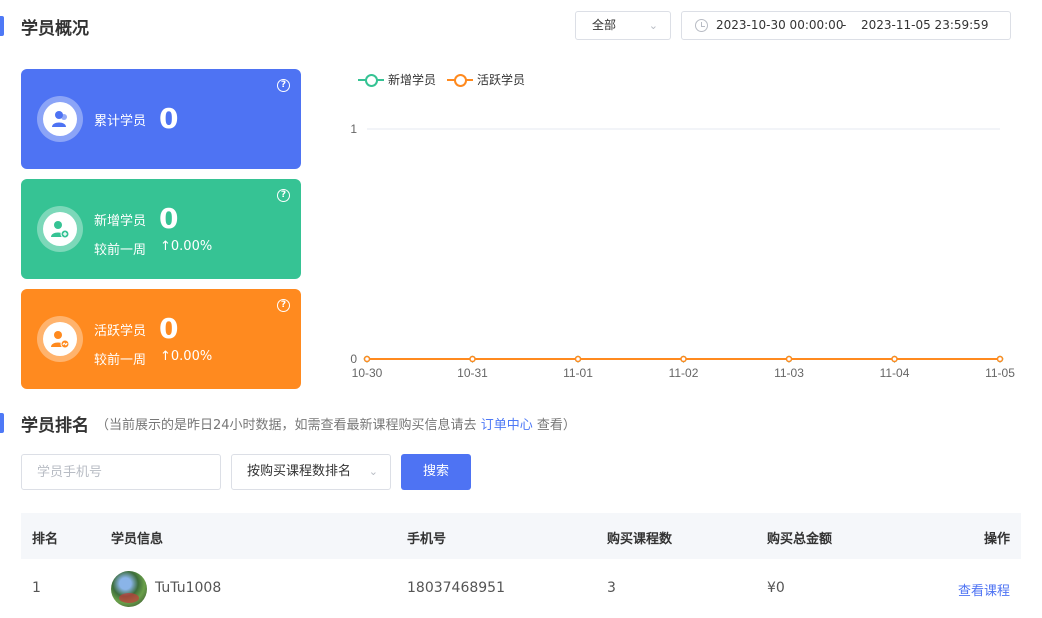 Image resolution: width=1042 pixels, height=618 pixels. Describe the element at coordinates (472, 373) in the screenshot. I see `x-tick-label: 10-31` at that location.